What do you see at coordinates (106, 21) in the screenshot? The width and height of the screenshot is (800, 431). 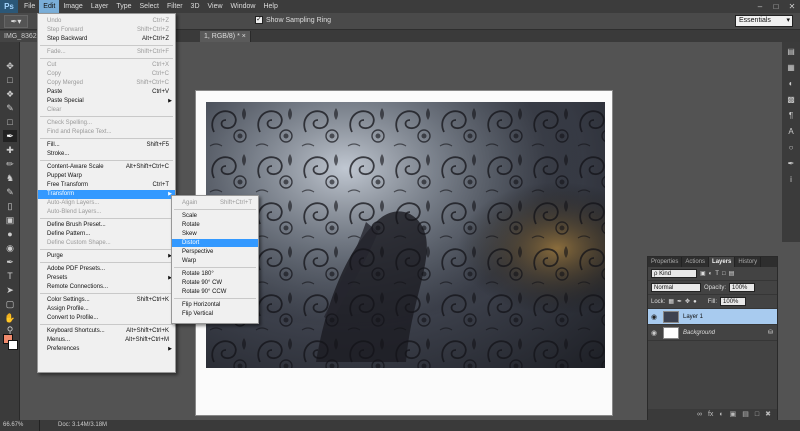 I see `menu-item-undo: Undo Ctrl+Z` at bounding box center [106, 21].